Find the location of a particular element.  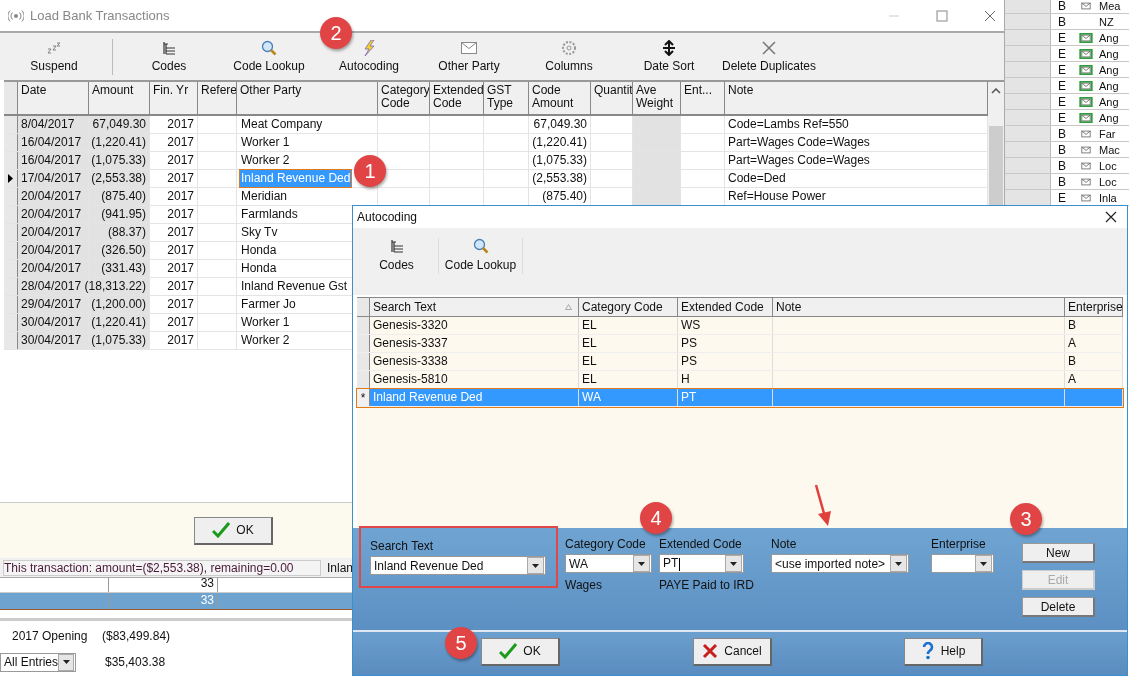

tree-list-icon is located at coordinates (396, 246).